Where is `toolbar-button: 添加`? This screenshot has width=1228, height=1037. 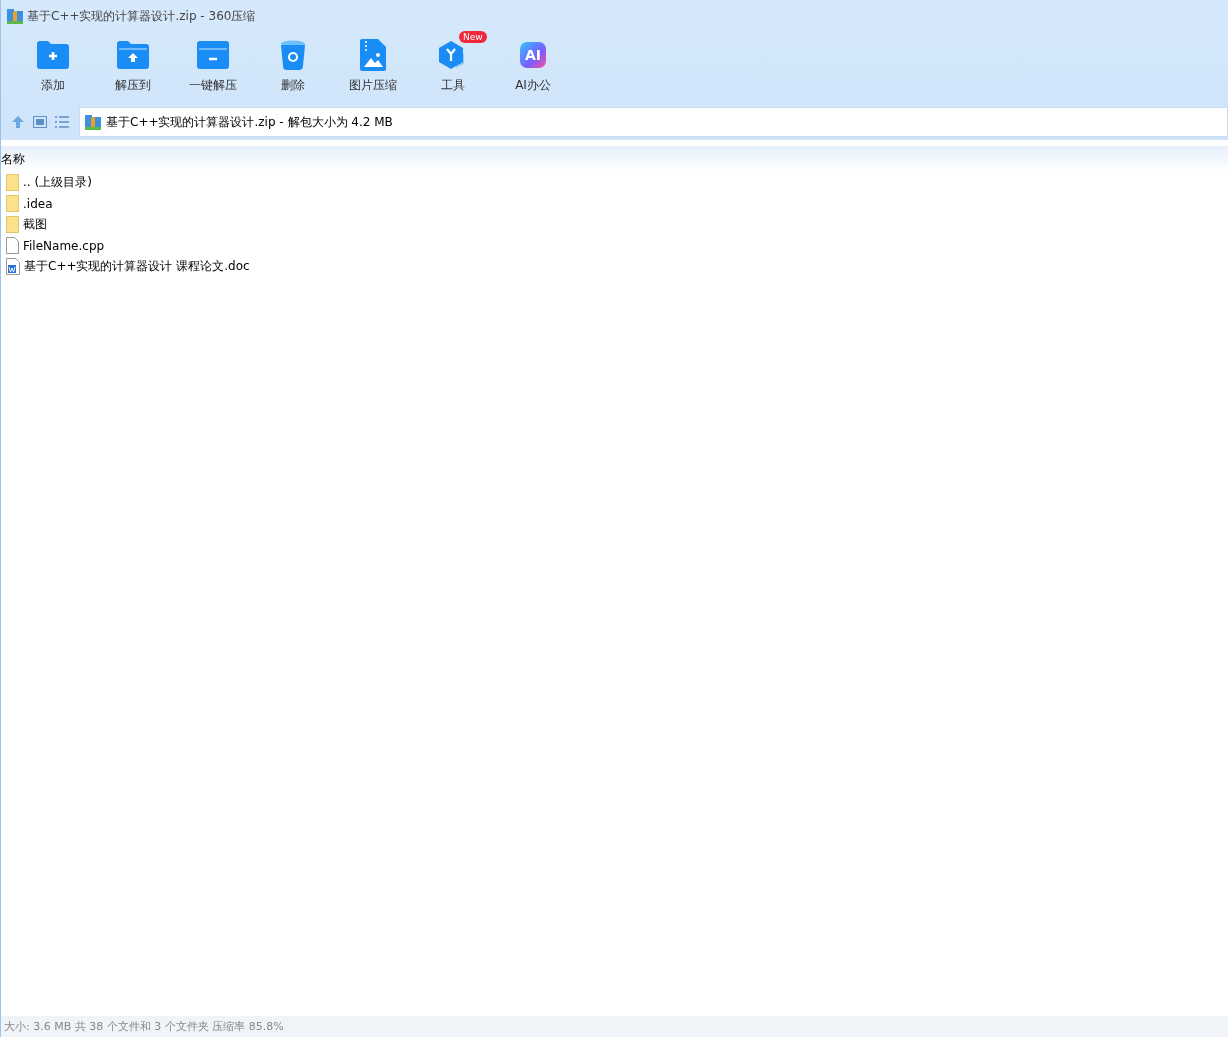
toolbar-button: 添加 is located at coordinates (53, 64).